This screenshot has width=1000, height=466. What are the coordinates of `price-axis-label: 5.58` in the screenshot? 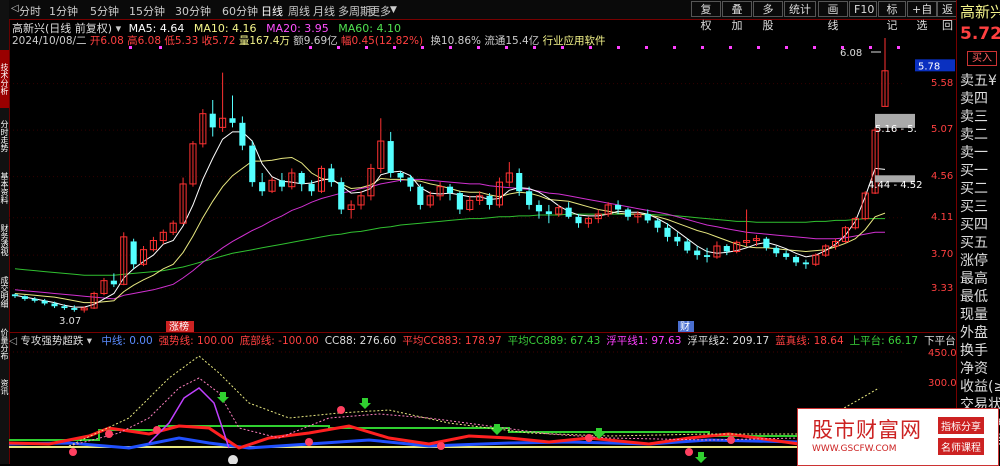 It's located at (942, 83).